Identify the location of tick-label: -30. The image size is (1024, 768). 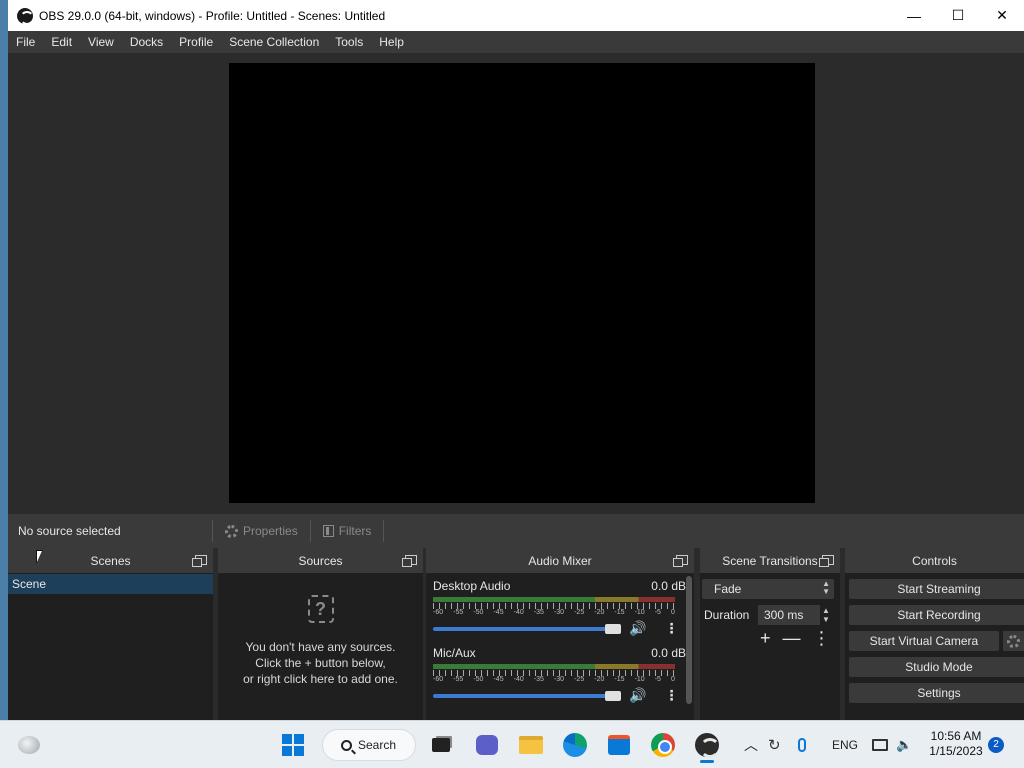
(559, 679).